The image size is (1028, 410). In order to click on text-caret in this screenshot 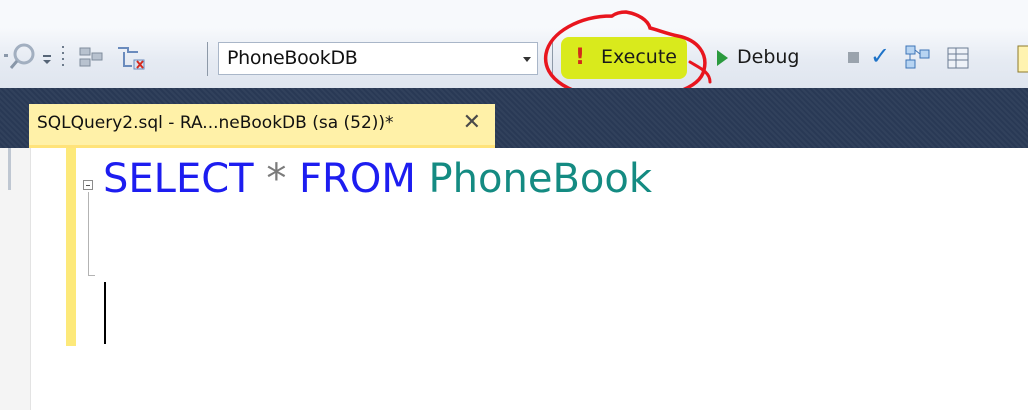, I will do `click(105, 313)`.